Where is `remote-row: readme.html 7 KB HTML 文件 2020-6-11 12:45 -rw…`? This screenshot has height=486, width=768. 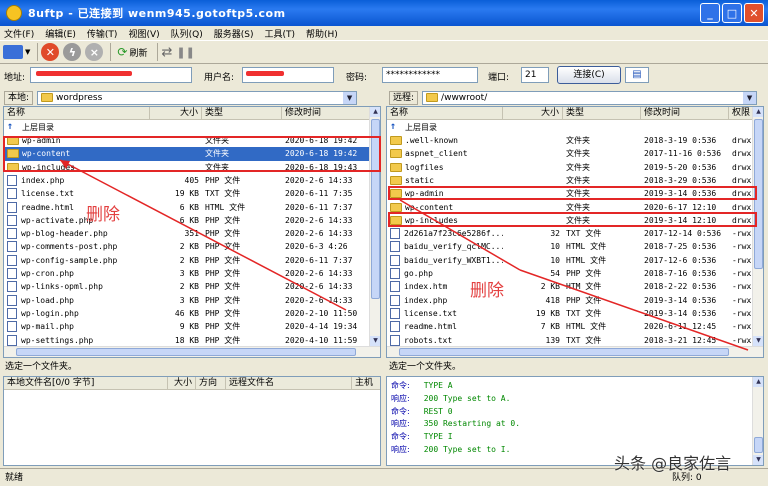
remote-row: readme.html 7 KB HTML 文件 2020-6-11 12:45 -rw… is located at coordinates (573, 326).